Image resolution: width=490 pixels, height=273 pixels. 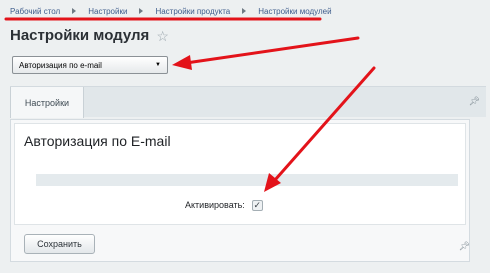 What do you see at coordinates (158, 65) in the screenshot?
I see `chevron-down-icon: ▼` at bounding box center [158, 65].